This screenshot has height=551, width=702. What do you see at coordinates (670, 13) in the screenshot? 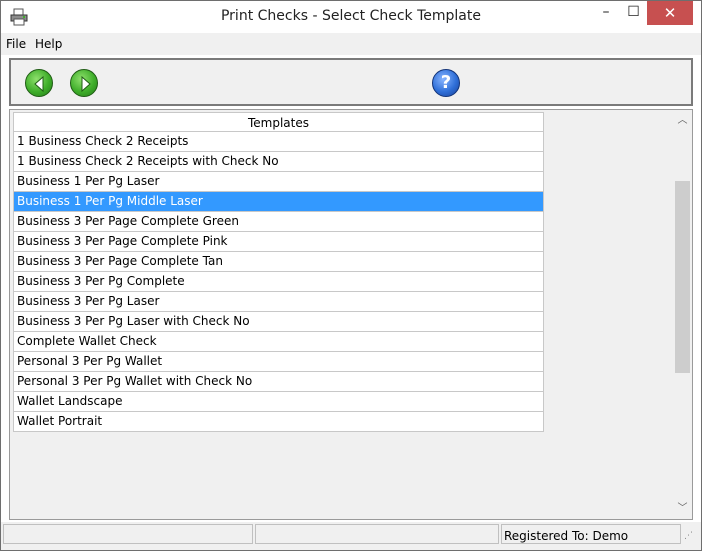
I see `close-button: ✕` at bounding box center [670, 13].